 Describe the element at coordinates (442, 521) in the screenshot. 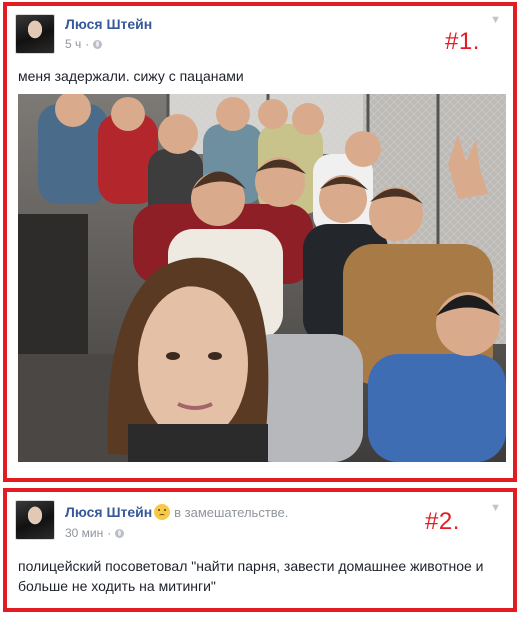

I see `annotation-label: #2.` at that location.